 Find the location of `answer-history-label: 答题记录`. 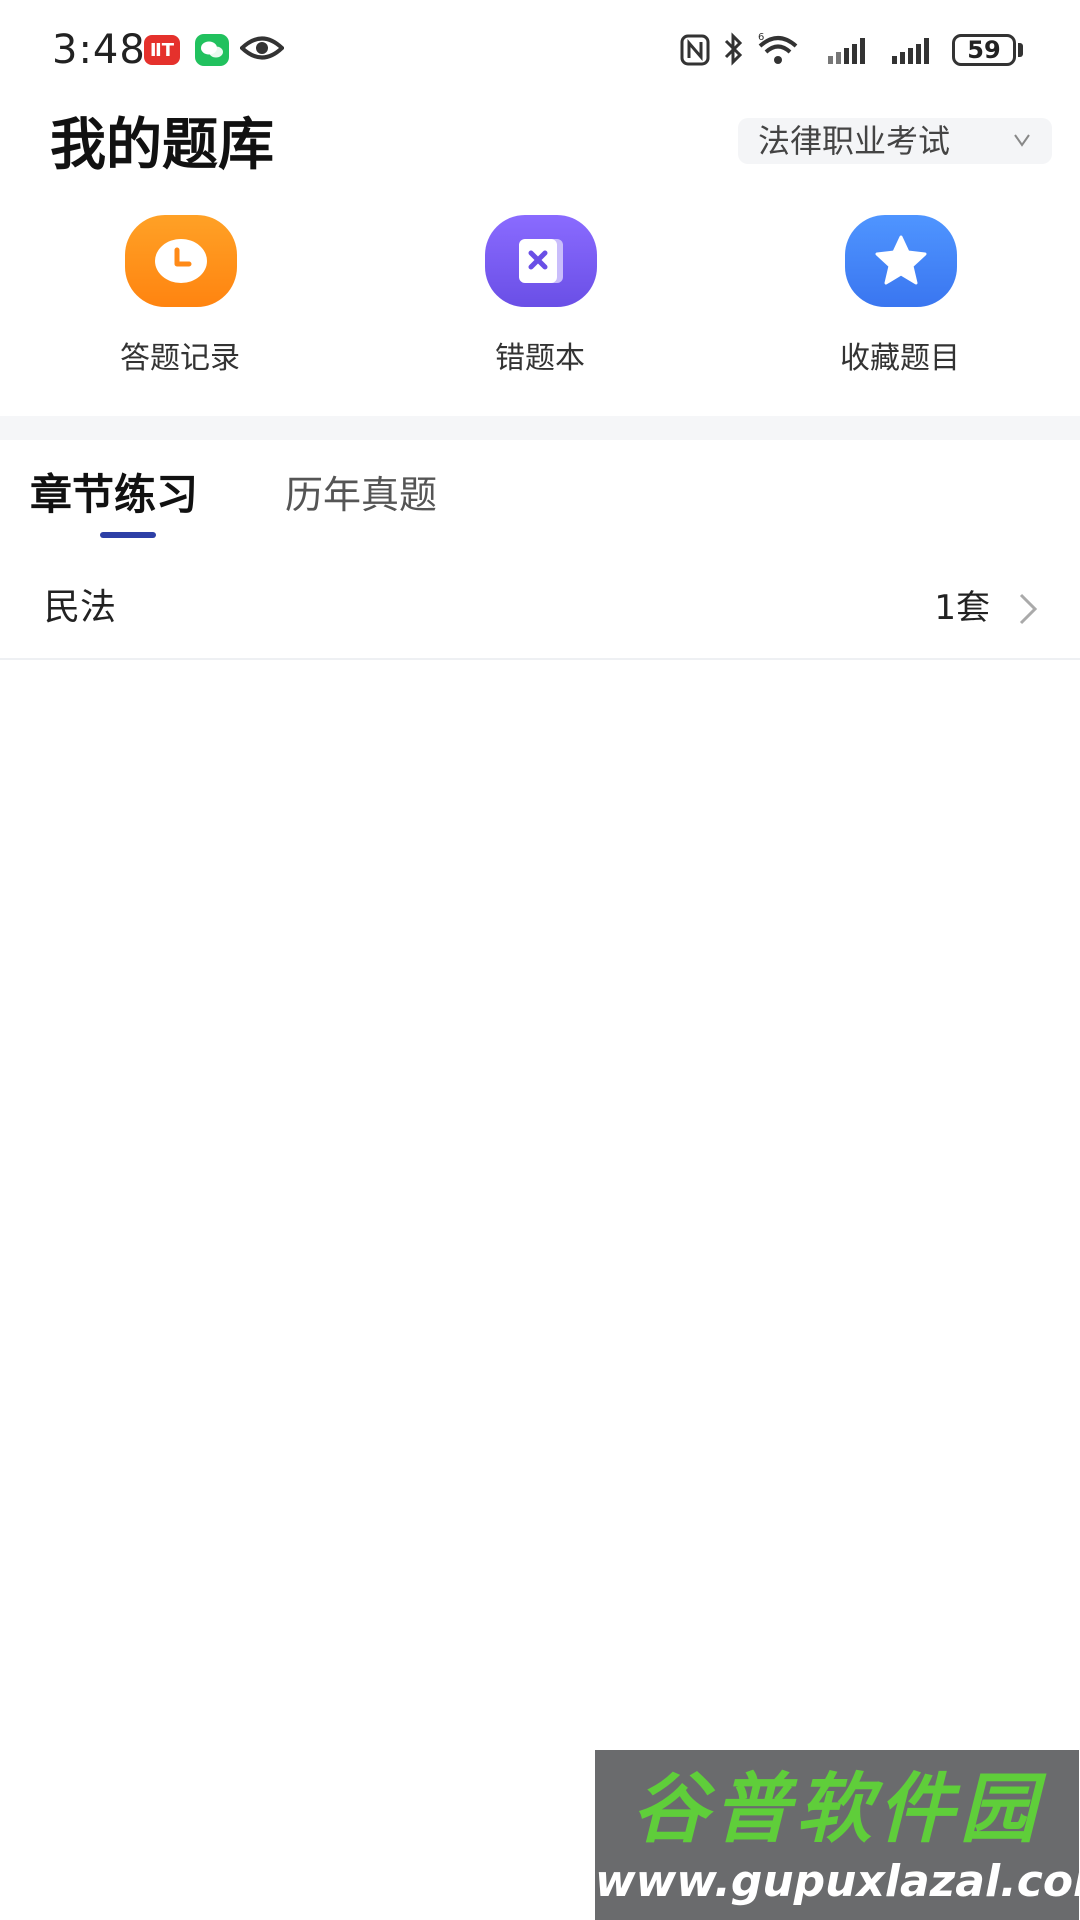

answer-history-label: 答题记录 is located at coordinates (180, 358).